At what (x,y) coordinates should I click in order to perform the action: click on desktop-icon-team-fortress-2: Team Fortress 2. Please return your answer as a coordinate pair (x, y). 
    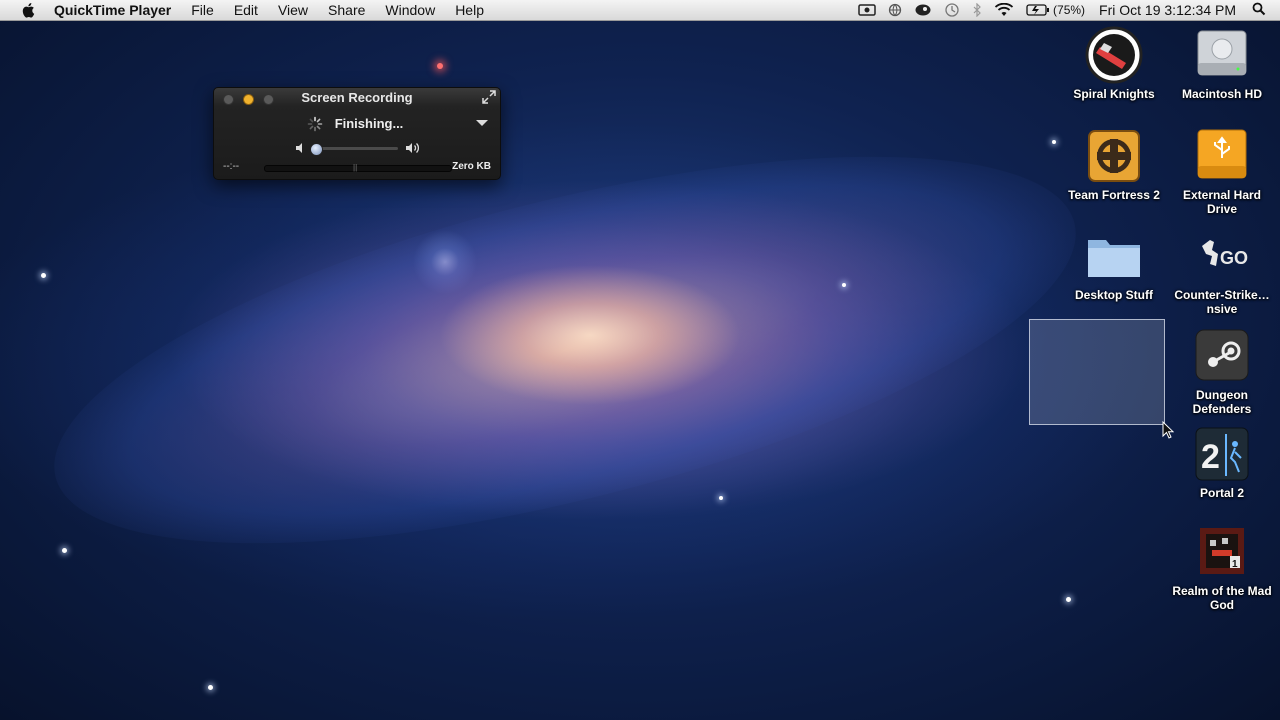
    Looking at the image, I should click on (1114, 164).